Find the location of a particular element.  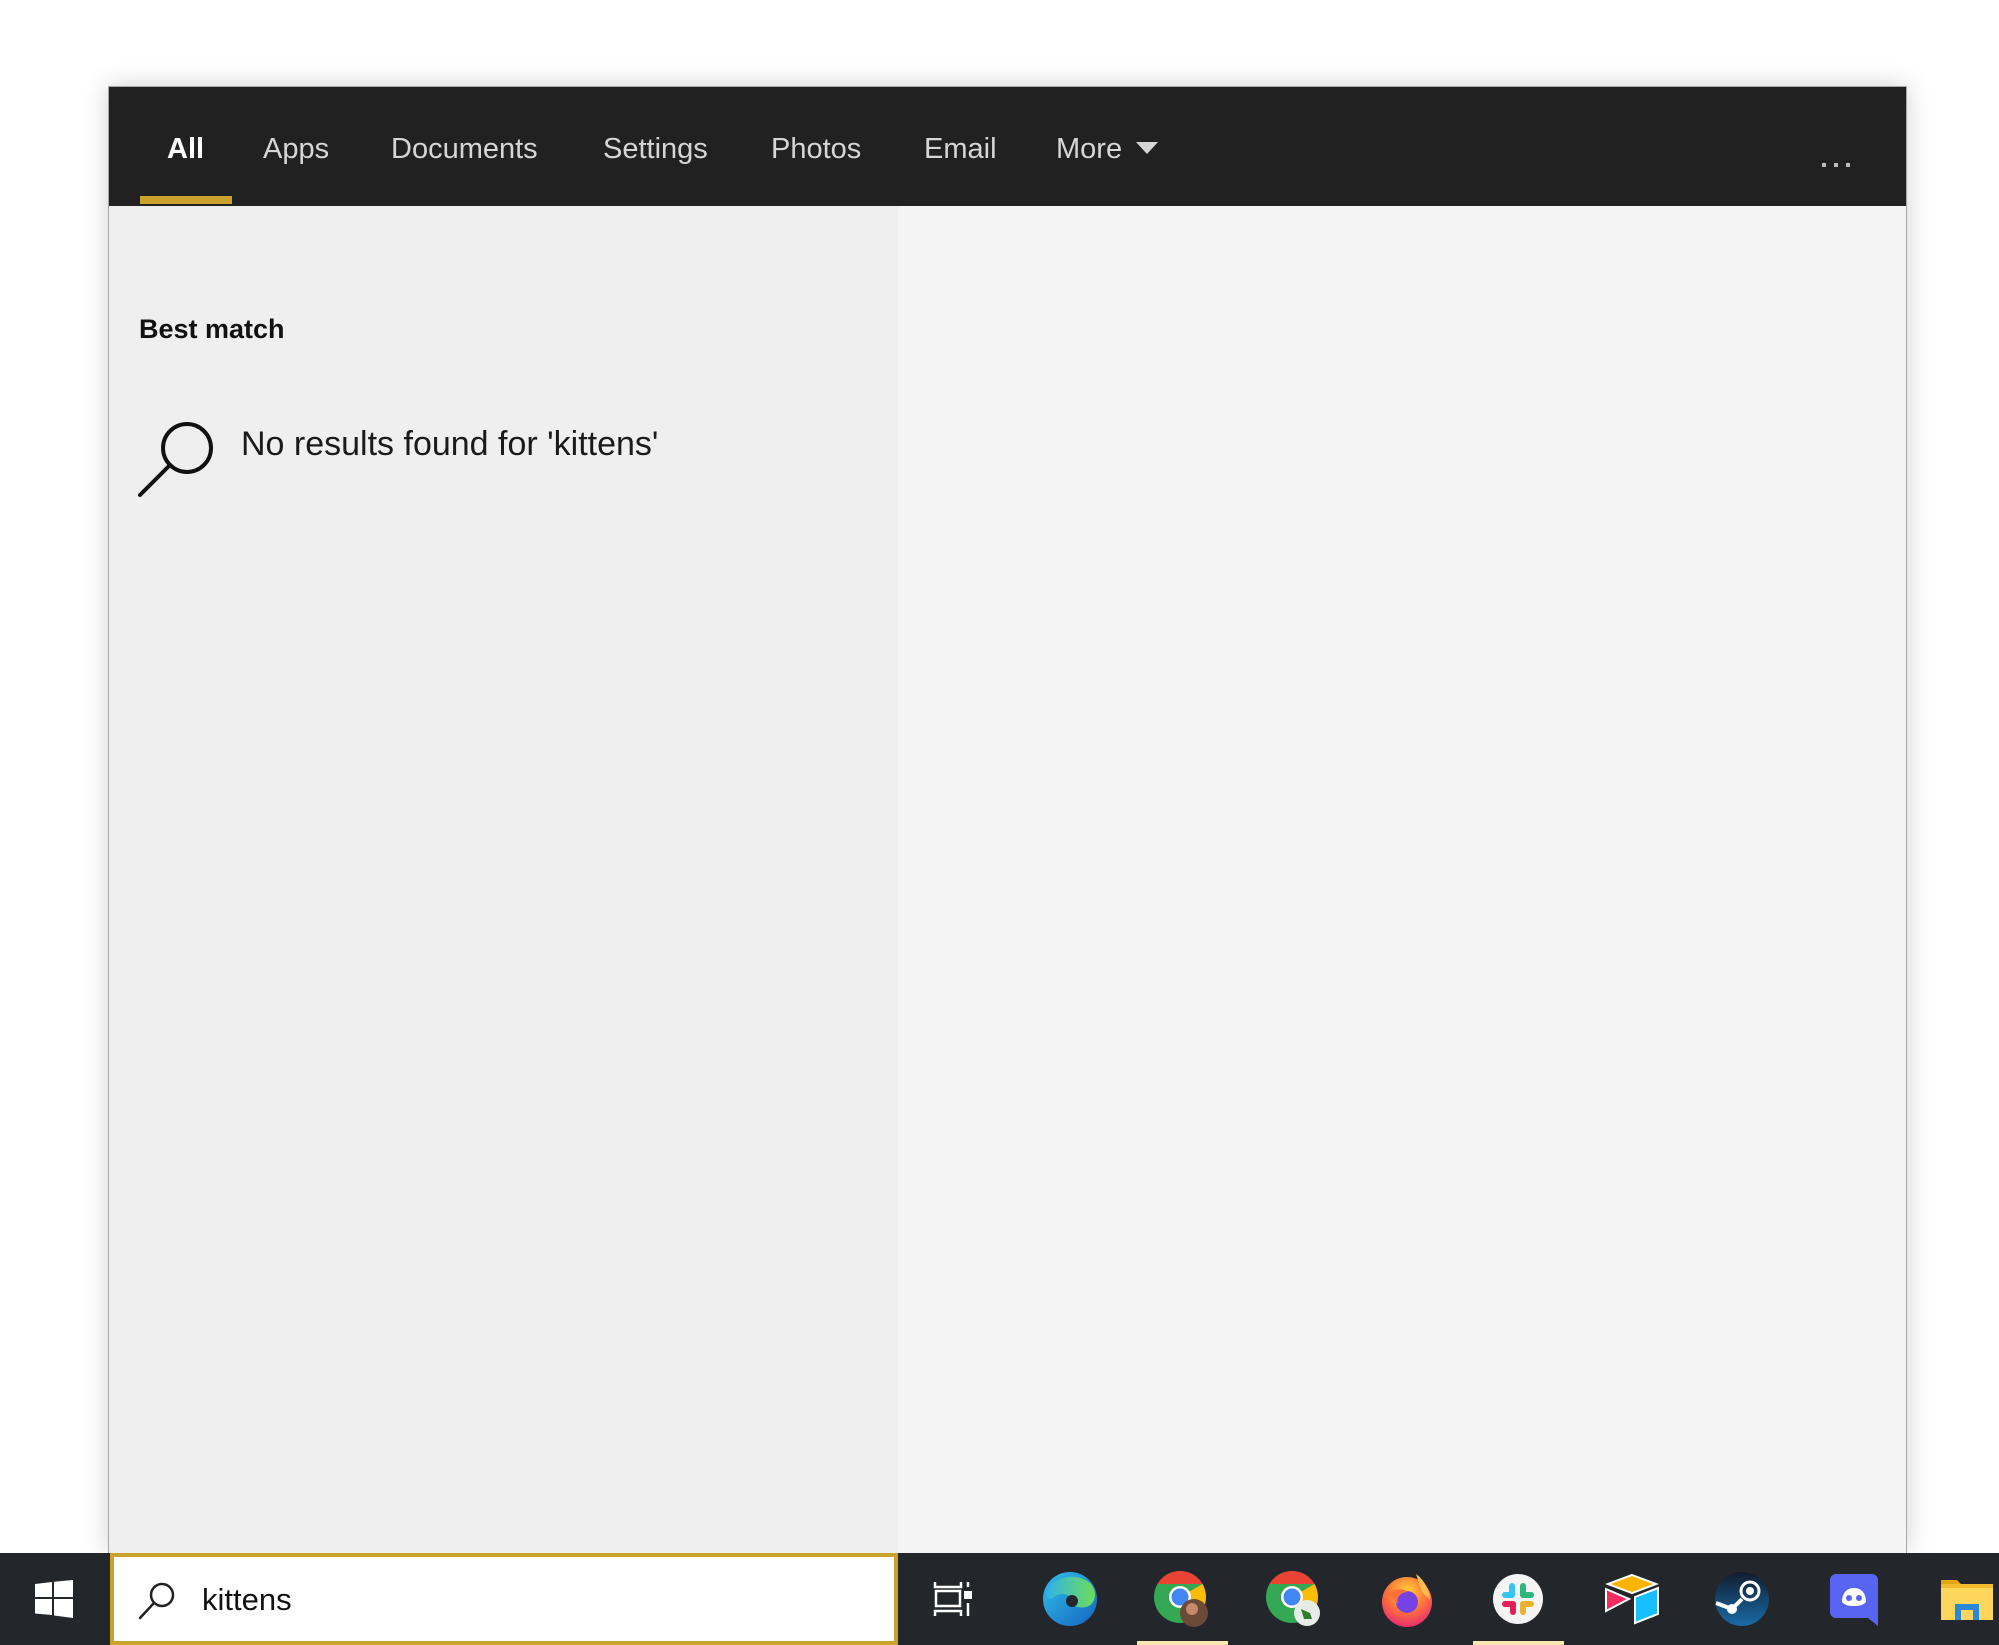

task-view-icon is located at coordinates (952, 1599).